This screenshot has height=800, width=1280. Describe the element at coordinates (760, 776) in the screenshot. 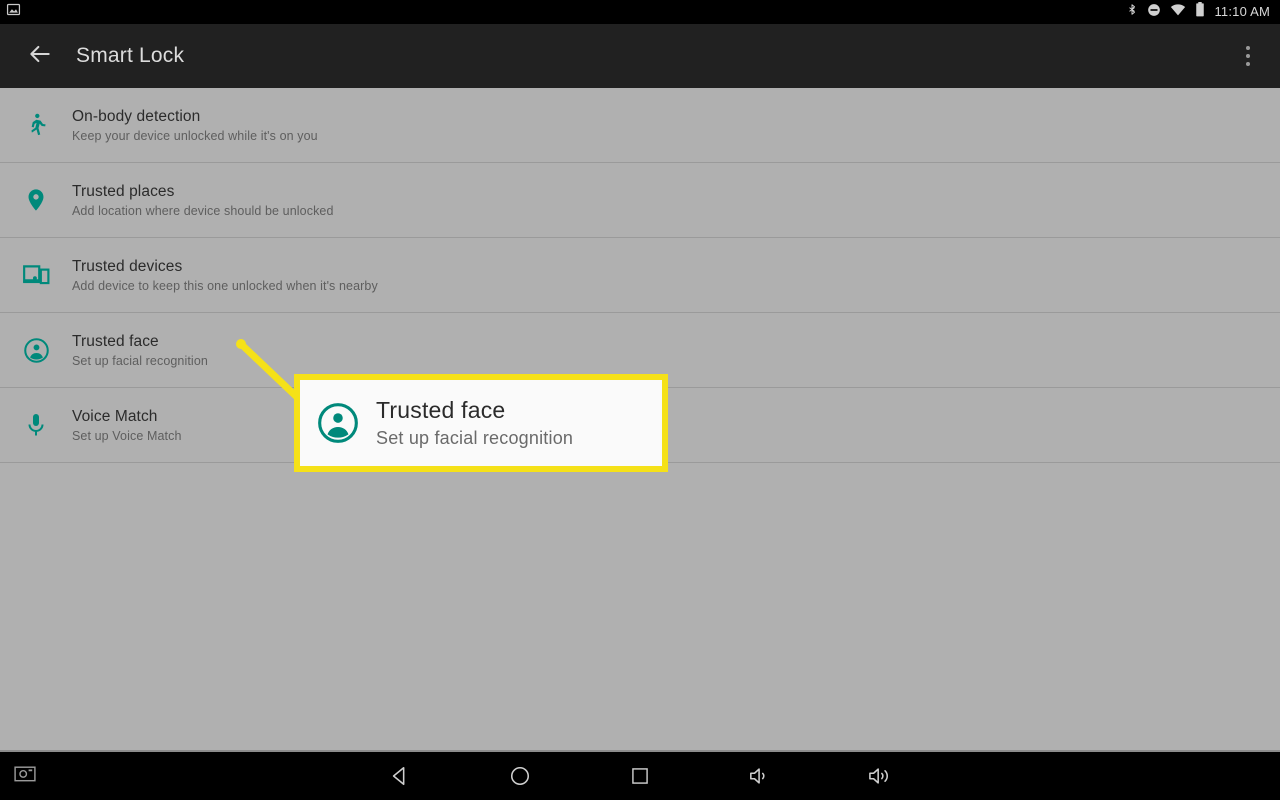

I see `volume-down-icon` at that location.